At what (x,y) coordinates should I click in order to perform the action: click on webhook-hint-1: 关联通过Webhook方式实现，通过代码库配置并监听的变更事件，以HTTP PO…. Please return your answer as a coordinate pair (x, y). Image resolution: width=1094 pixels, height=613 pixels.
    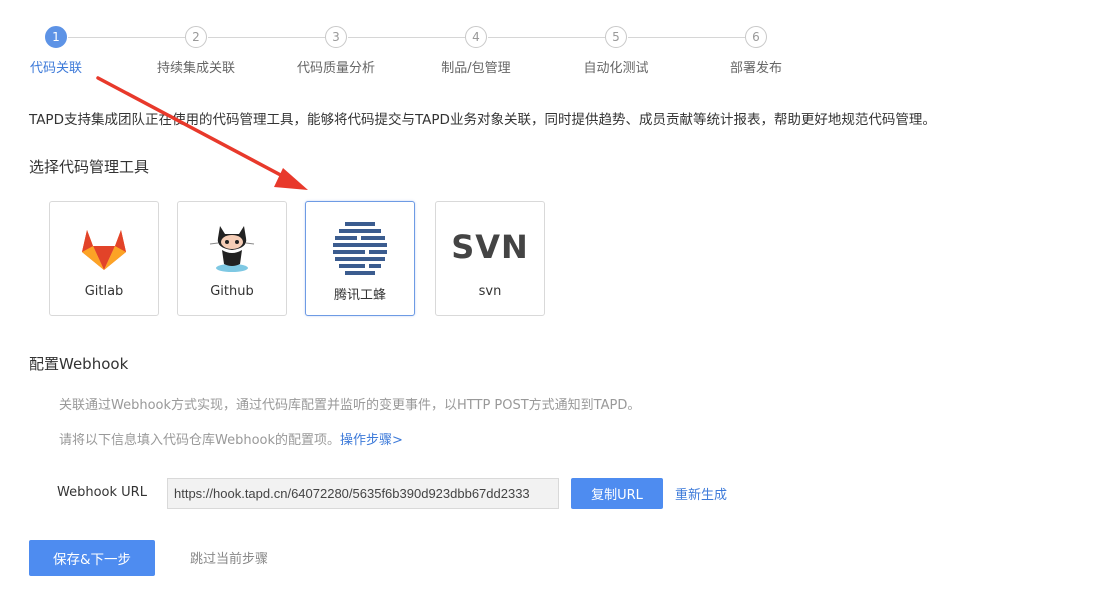
    Looking at the image, I should click on (350, 405).